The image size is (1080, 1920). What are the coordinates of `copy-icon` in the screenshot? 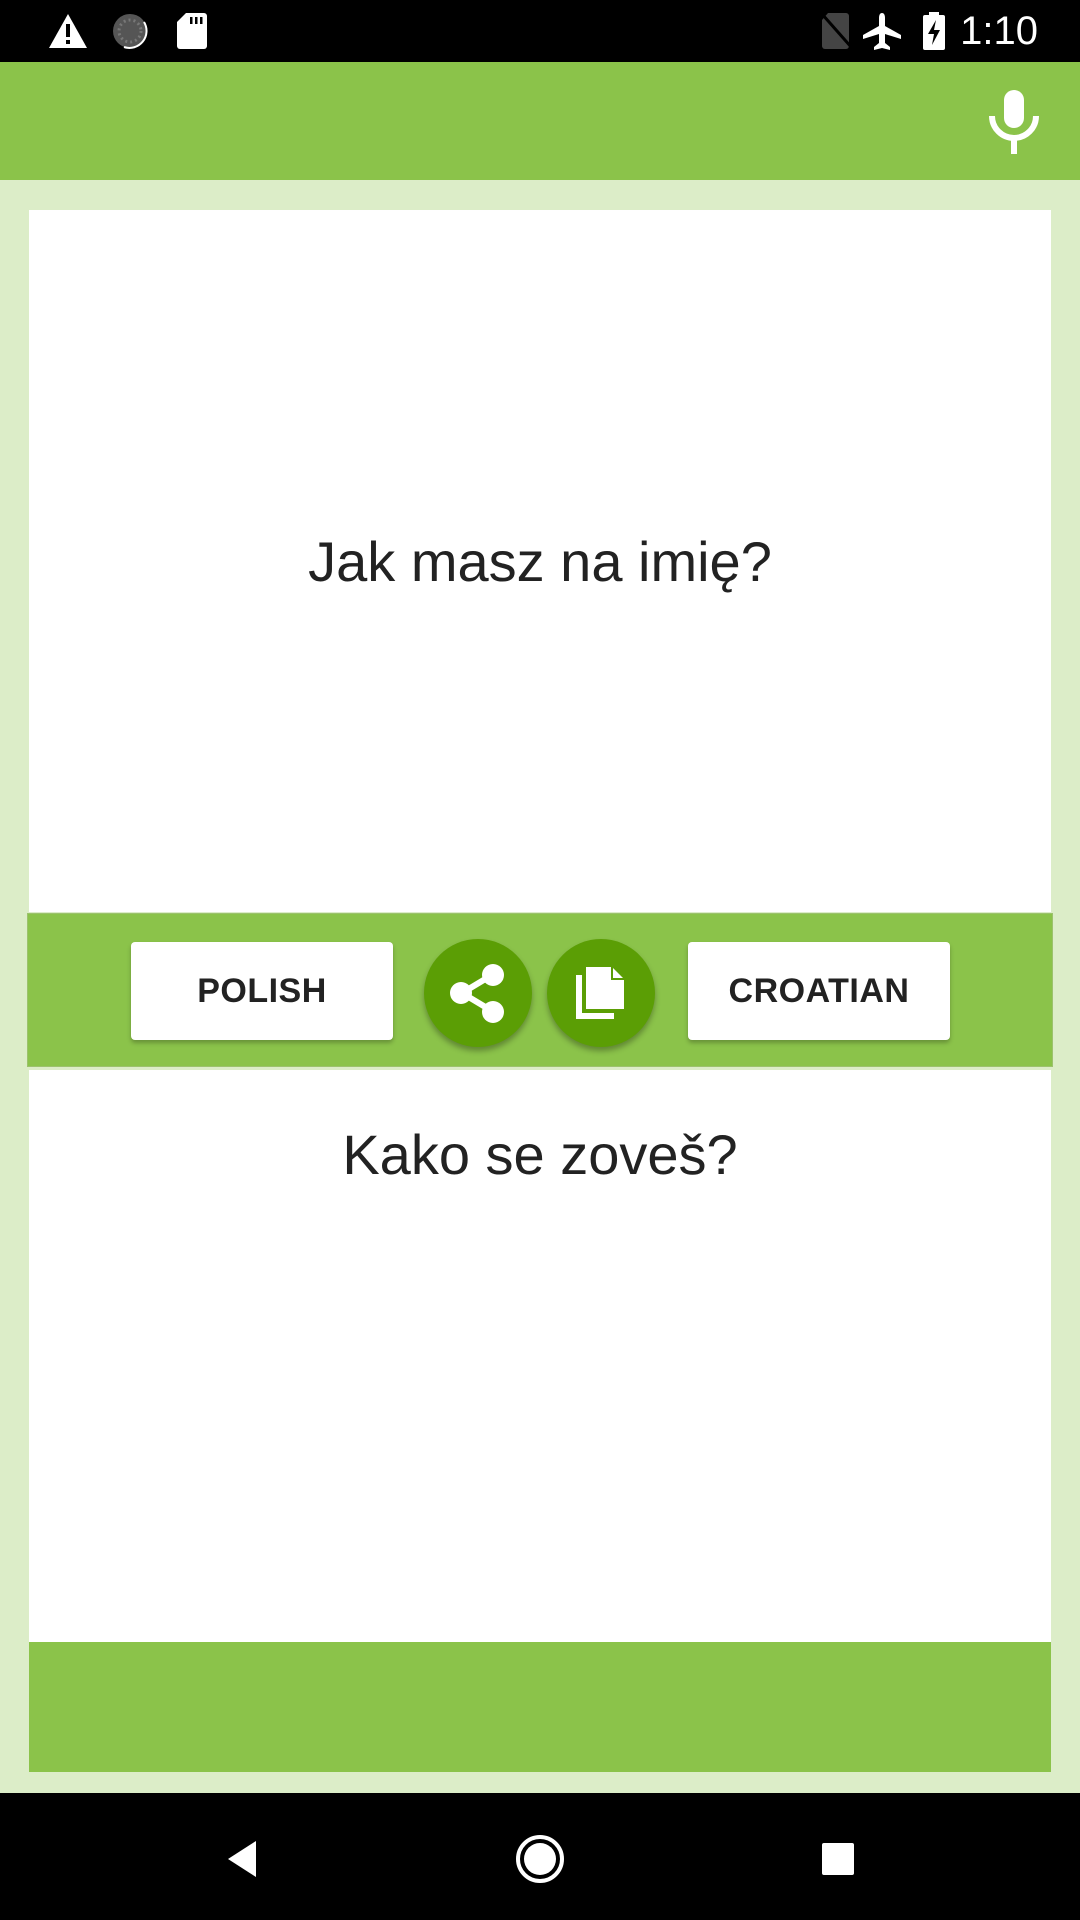 It's located at (600, 993).